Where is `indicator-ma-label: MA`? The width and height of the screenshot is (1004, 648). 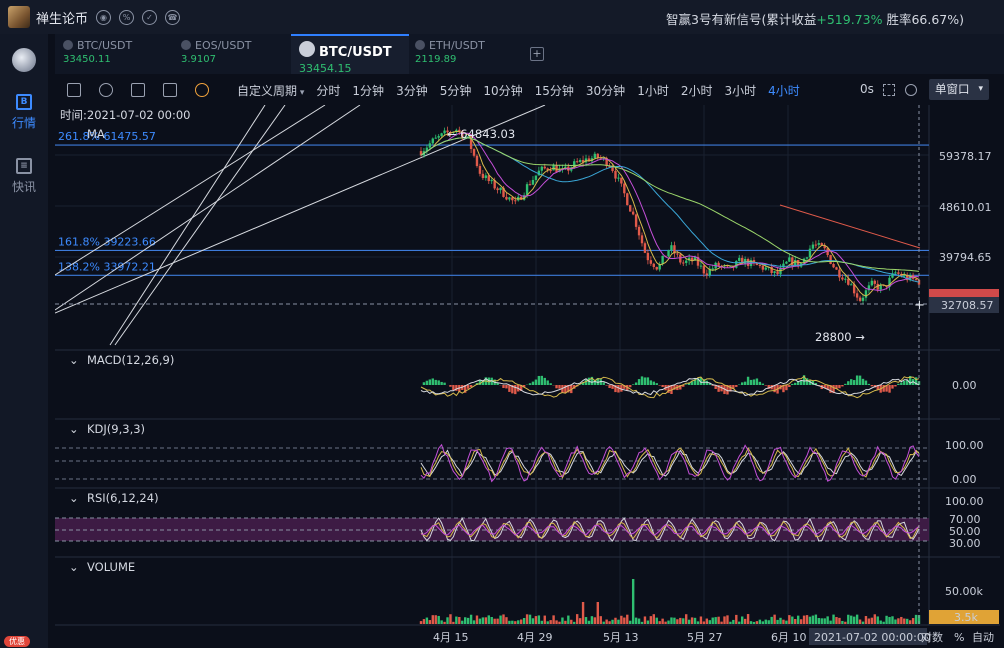 indicator-ma-label: MA is located at coordinates (96, 134).